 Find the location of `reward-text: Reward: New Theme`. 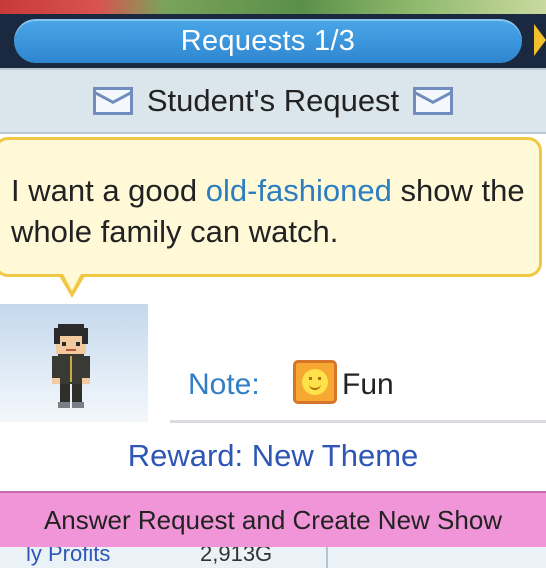

reward-text: Reward: New Theme is located at coordinates (273, 455).